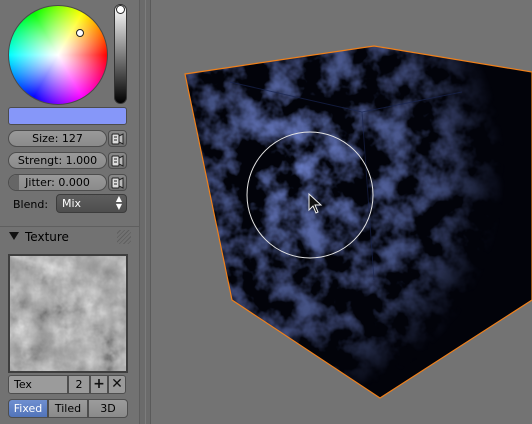  What do you see at coordinates (69, 236) in the screenshot?
I see `texture-panel-header: Texture` at bounding box center [69, 236].